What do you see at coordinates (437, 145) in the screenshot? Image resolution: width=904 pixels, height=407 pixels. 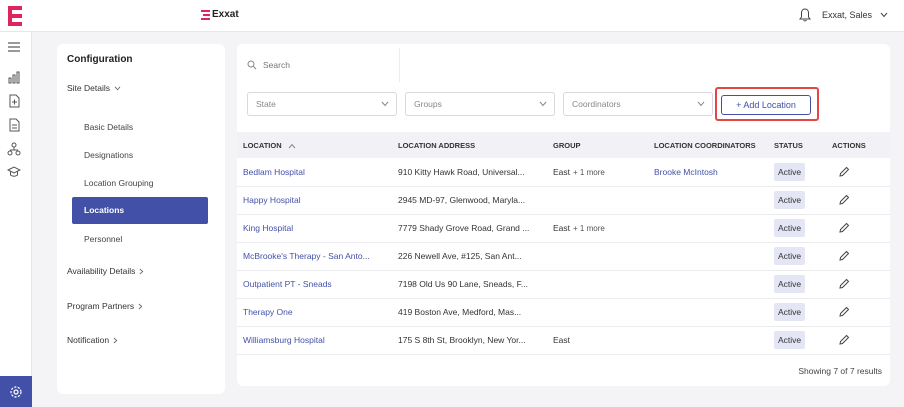 I see `column-header-location-address: LOCATION ADDRESS` at bounding box center [437, 145].